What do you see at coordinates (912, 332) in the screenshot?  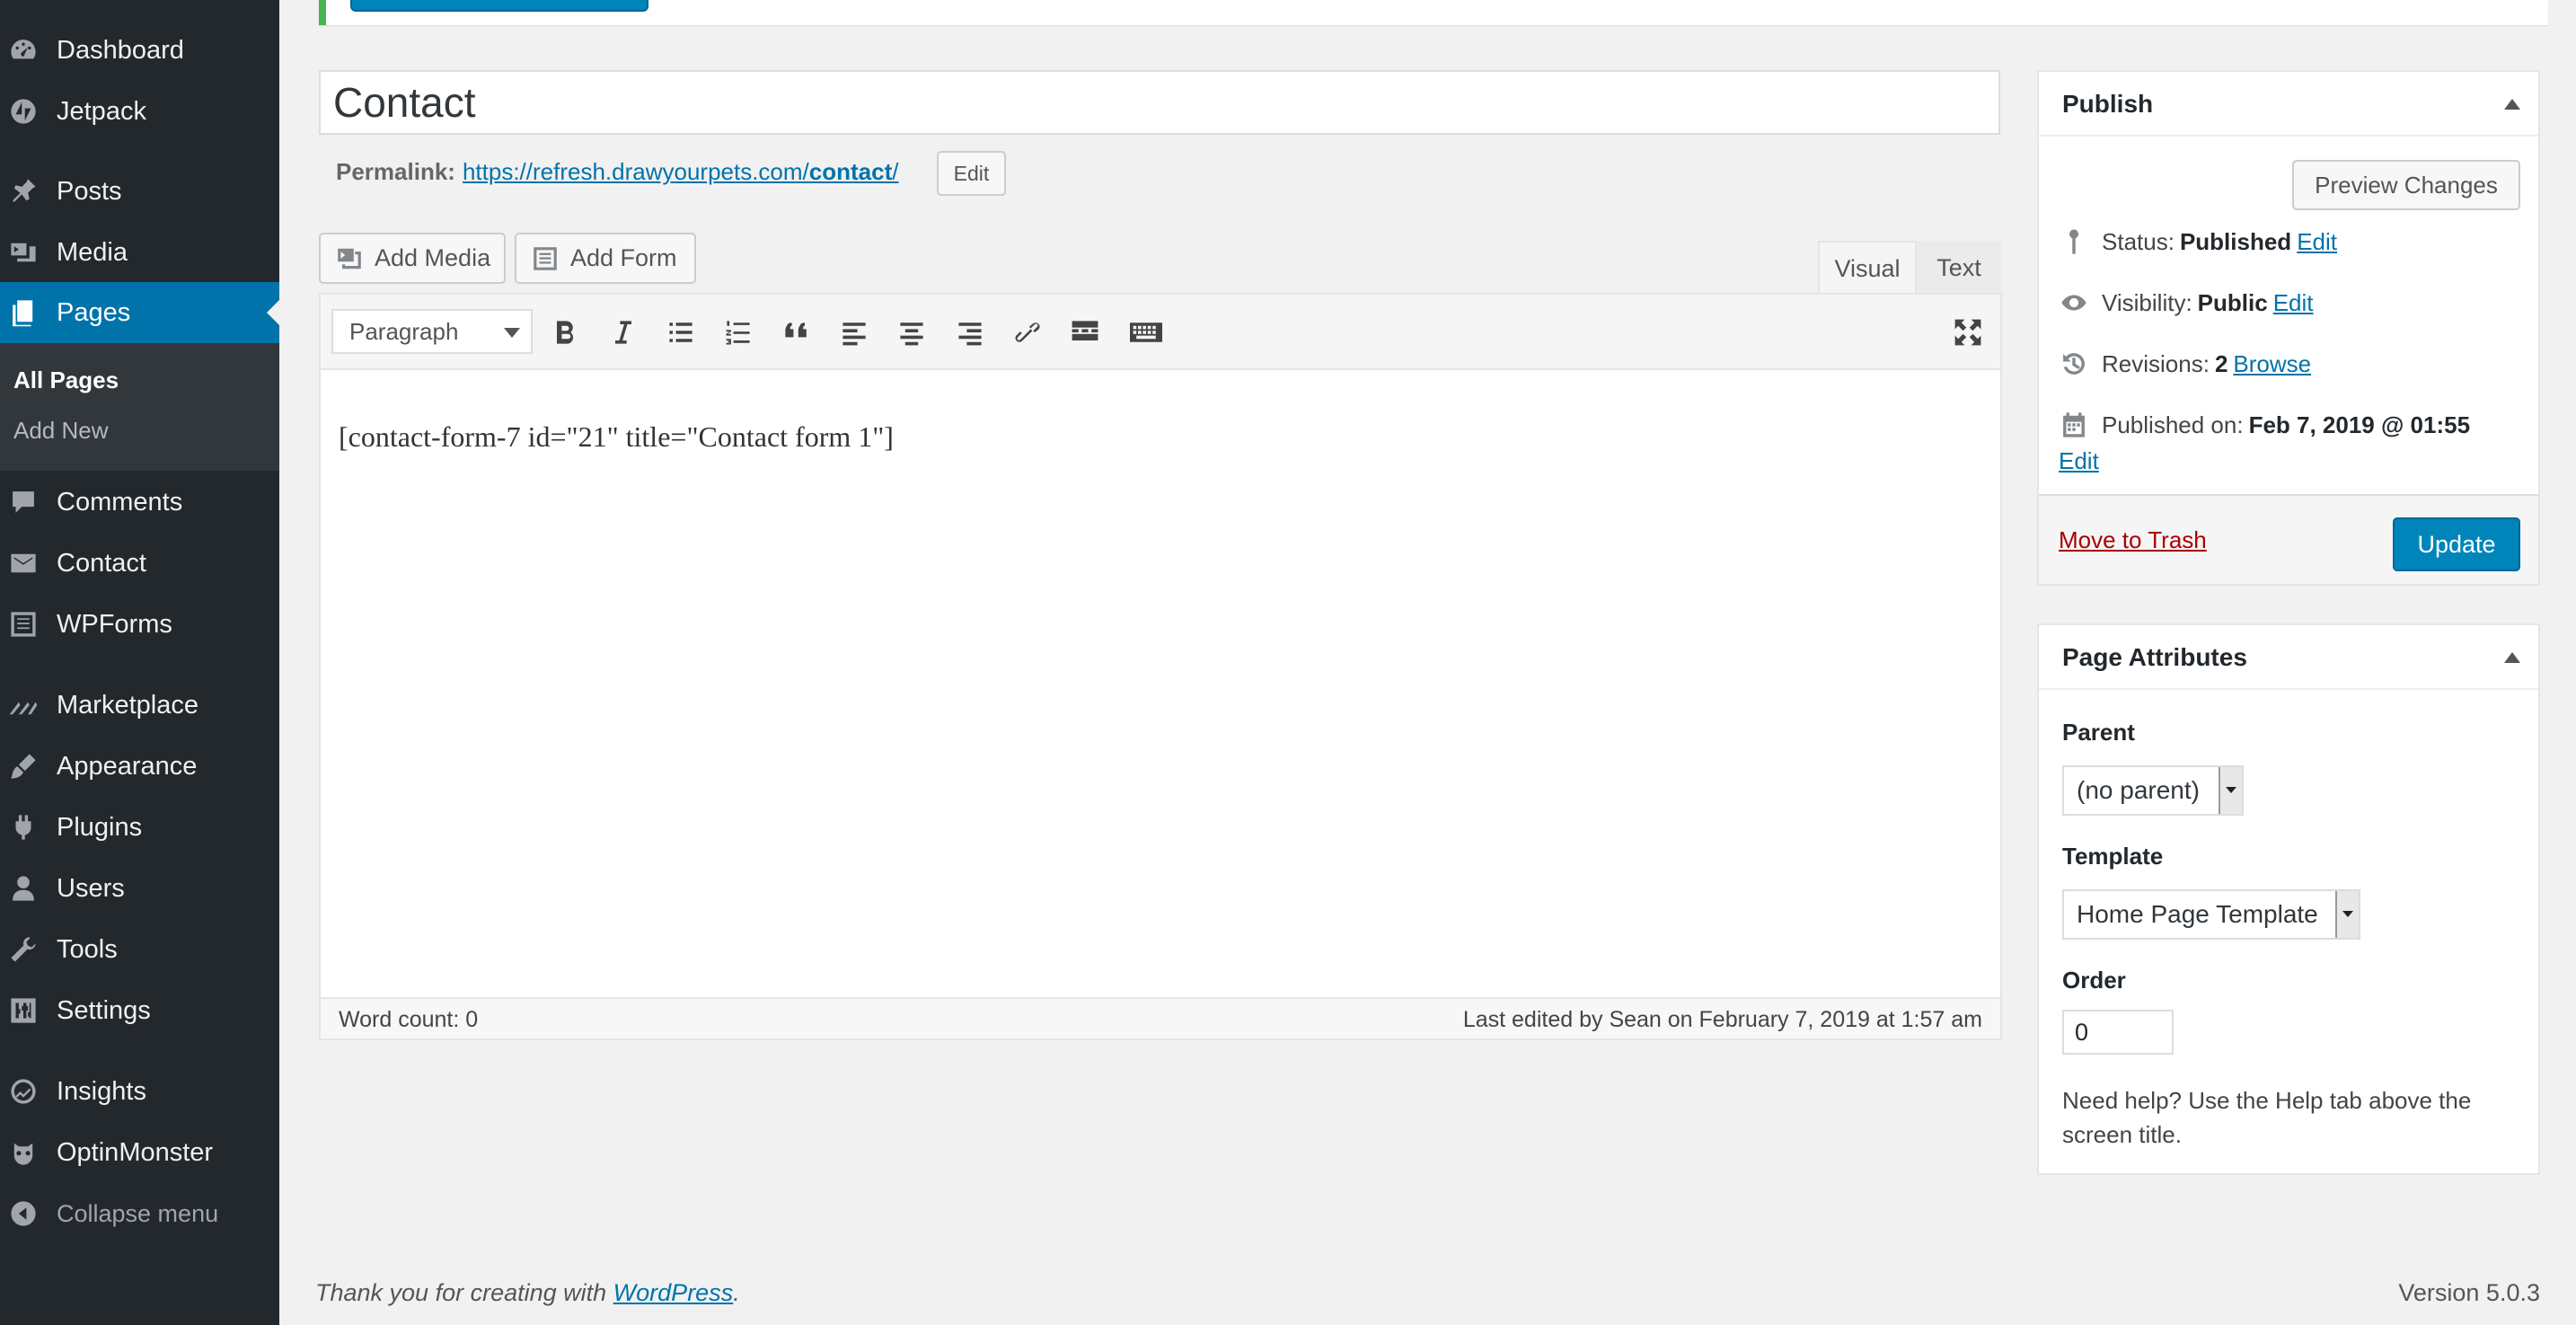 I see `align-center-button` at bounding box center [912, 332].